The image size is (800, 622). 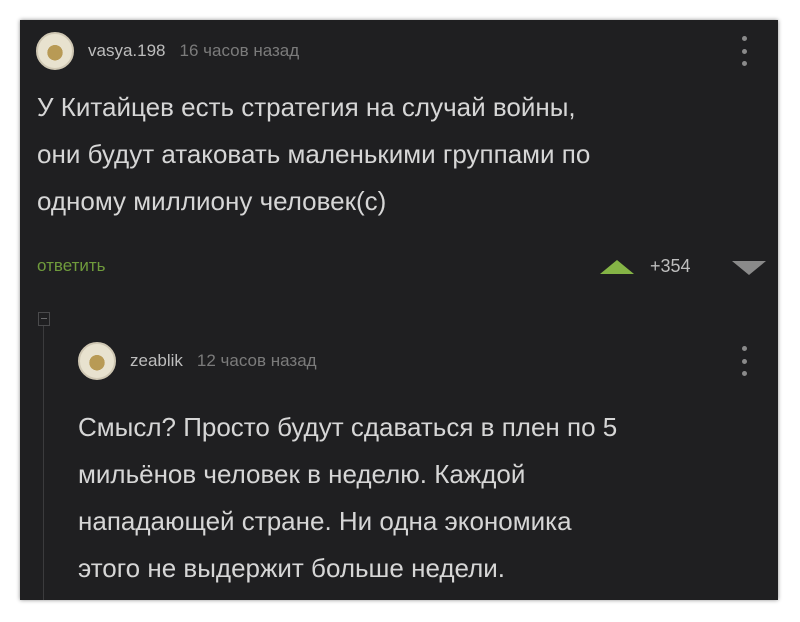 I want to click on comment-timestamp: 16 часов назад, so click(x=240, y=51).